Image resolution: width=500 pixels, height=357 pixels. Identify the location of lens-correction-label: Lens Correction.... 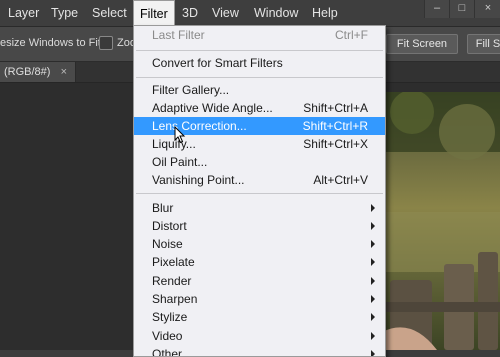
(199, 126).